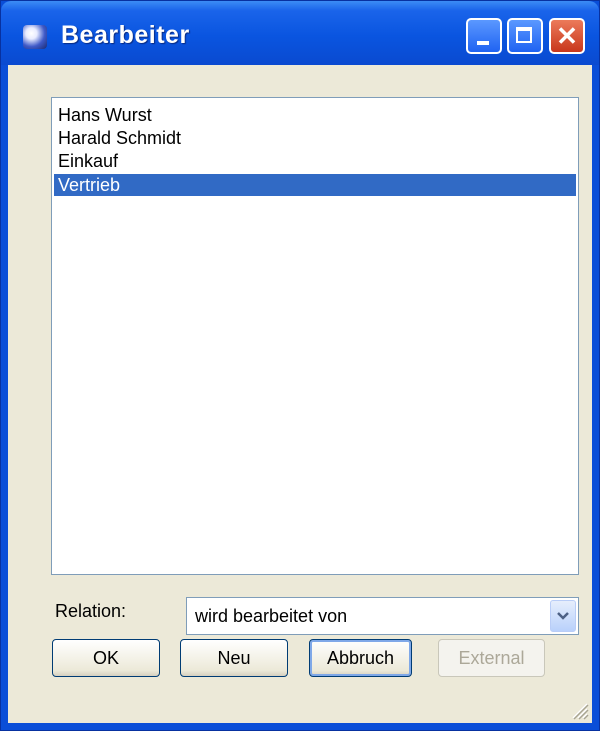 The height and width of the screenshot is (731, 600). What do you see at coordinates (382, 616) in the screenshot?
I see `relation-dropdown: wird bearbeitet von` at bounding box center [382, 616].